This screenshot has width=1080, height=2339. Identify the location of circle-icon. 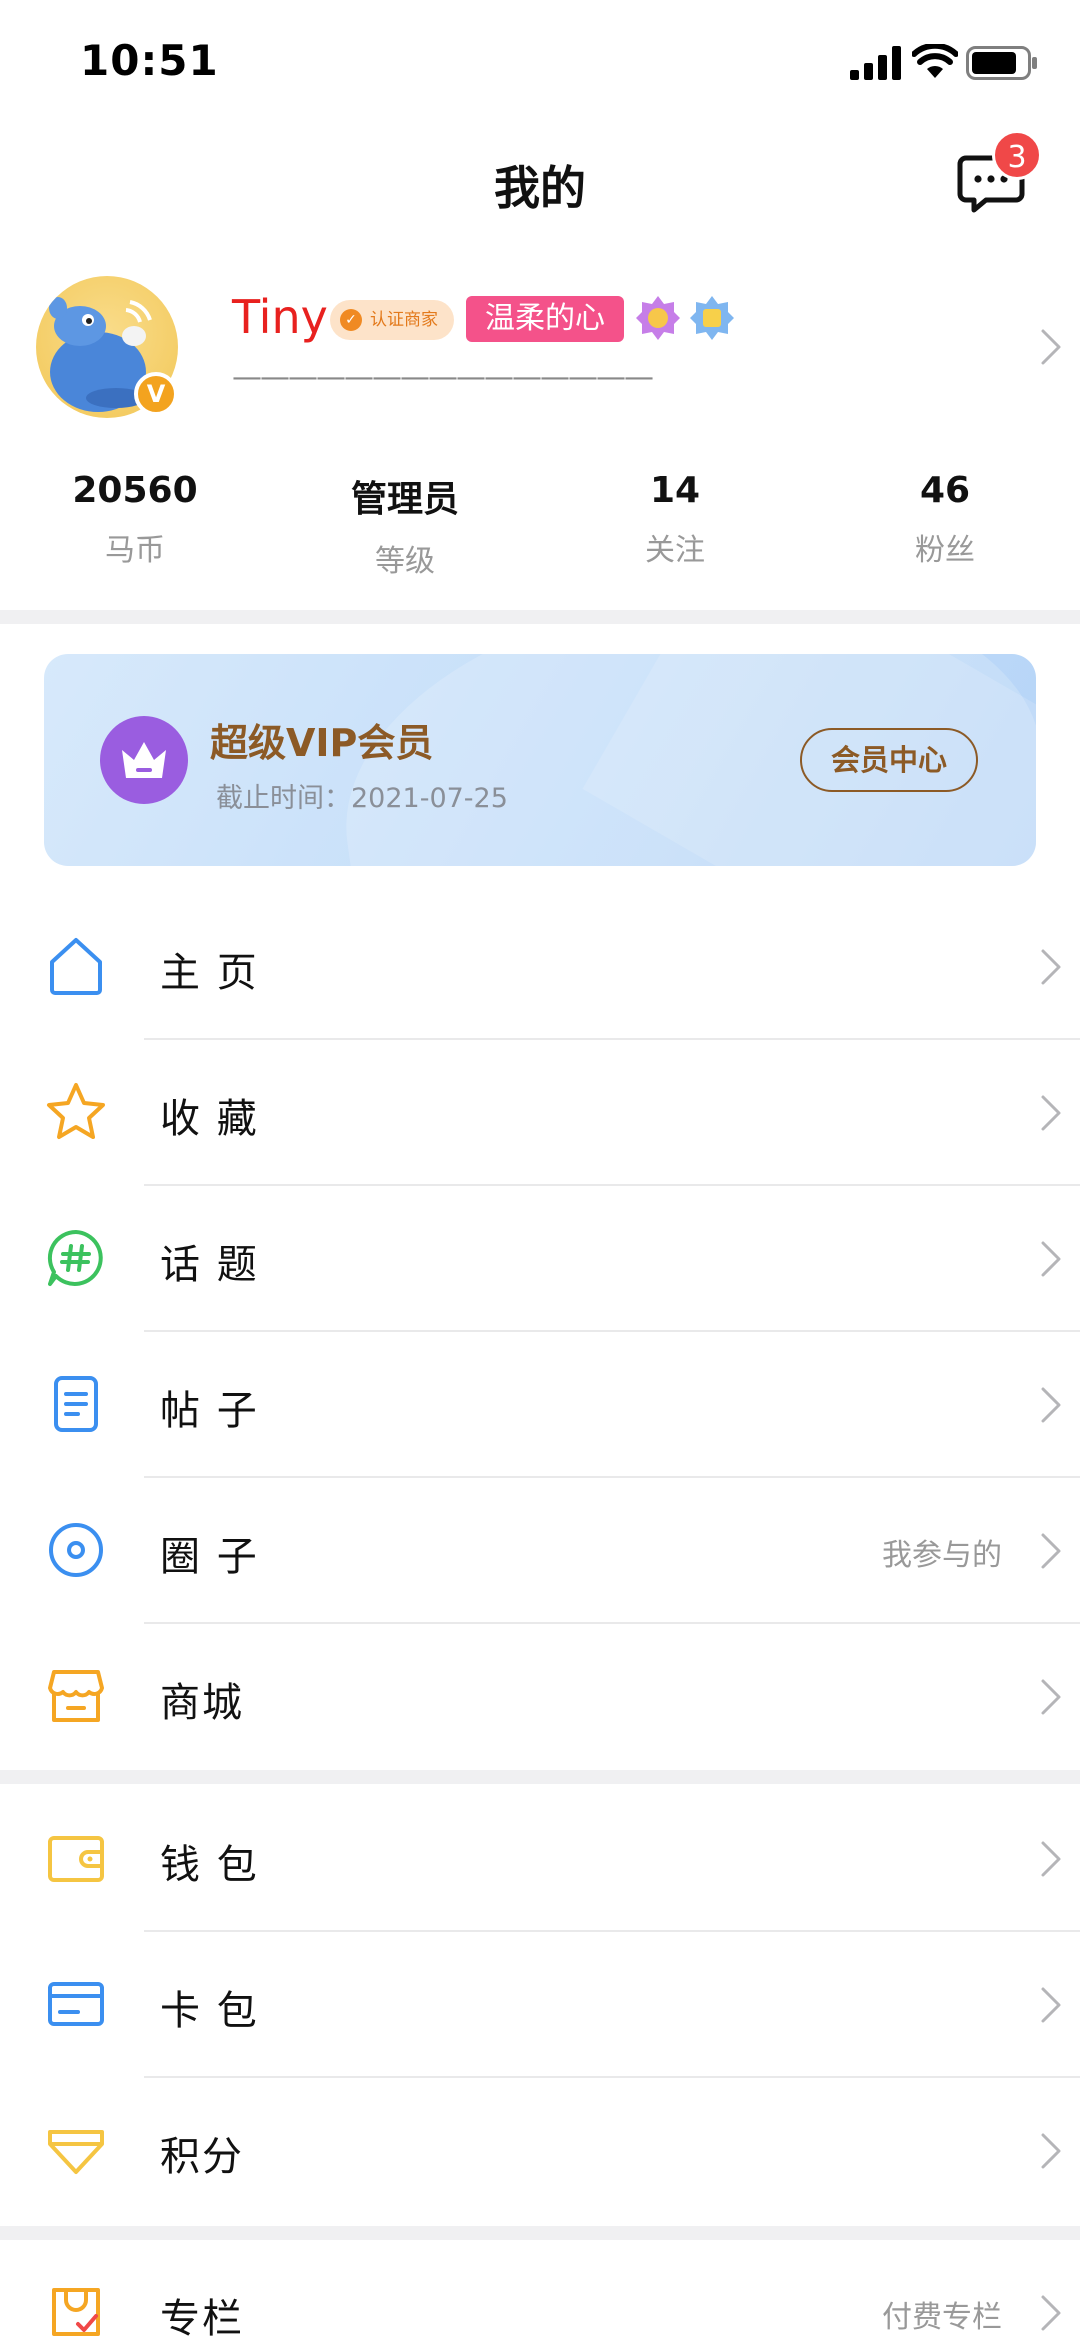
(76, 1550).